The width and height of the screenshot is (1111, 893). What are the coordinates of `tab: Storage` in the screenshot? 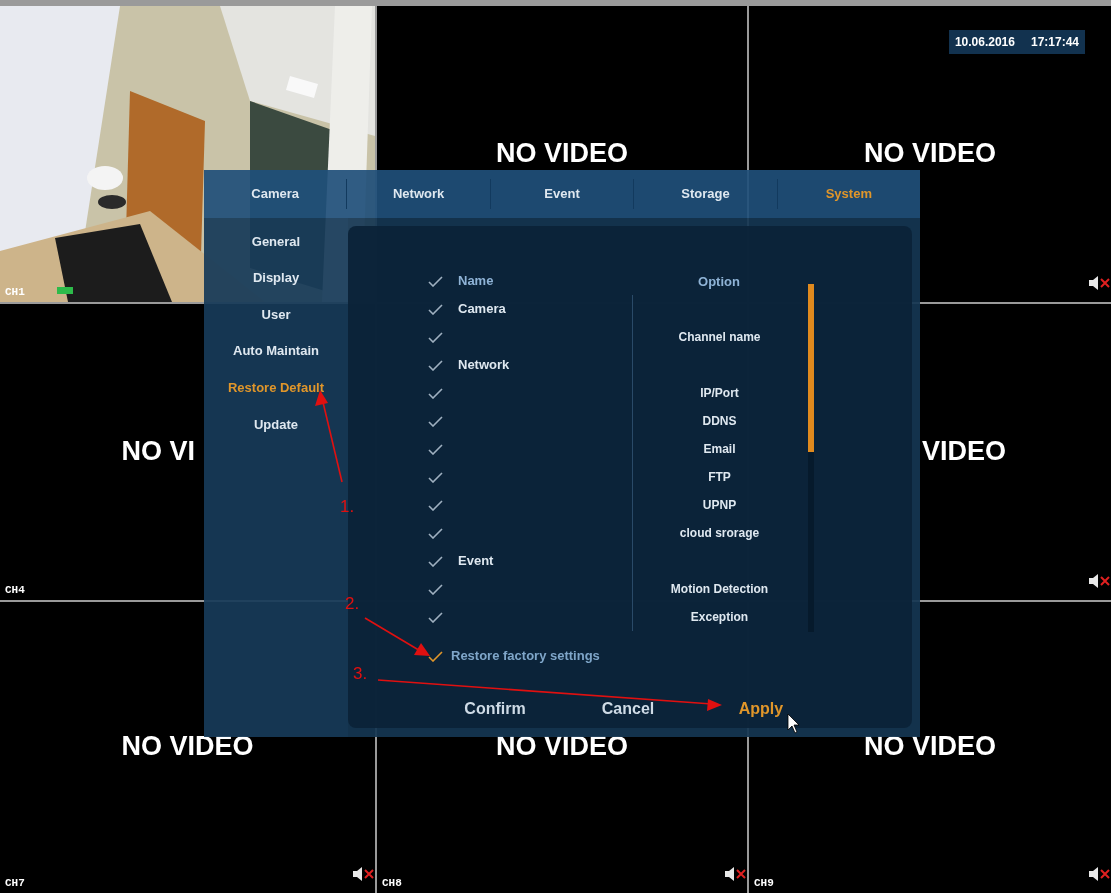 It's located at (706, 194).